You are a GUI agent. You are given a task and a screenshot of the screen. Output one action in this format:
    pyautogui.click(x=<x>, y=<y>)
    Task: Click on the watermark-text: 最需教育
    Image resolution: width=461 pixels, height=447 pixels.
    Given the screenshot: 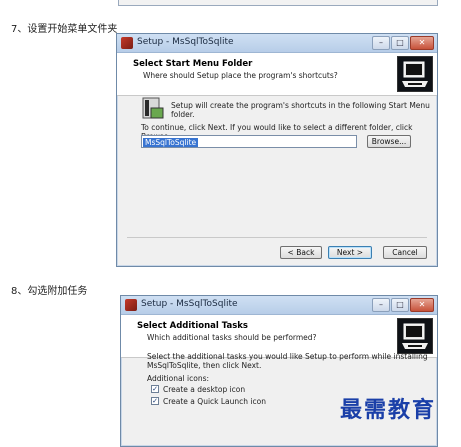 What is the action you would take?
    pyautogui.click(x=388, y=410)
    